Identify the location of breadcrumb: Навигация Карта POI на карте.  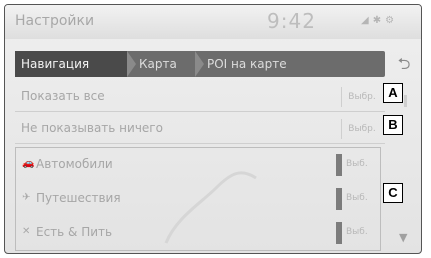
(200, 64).